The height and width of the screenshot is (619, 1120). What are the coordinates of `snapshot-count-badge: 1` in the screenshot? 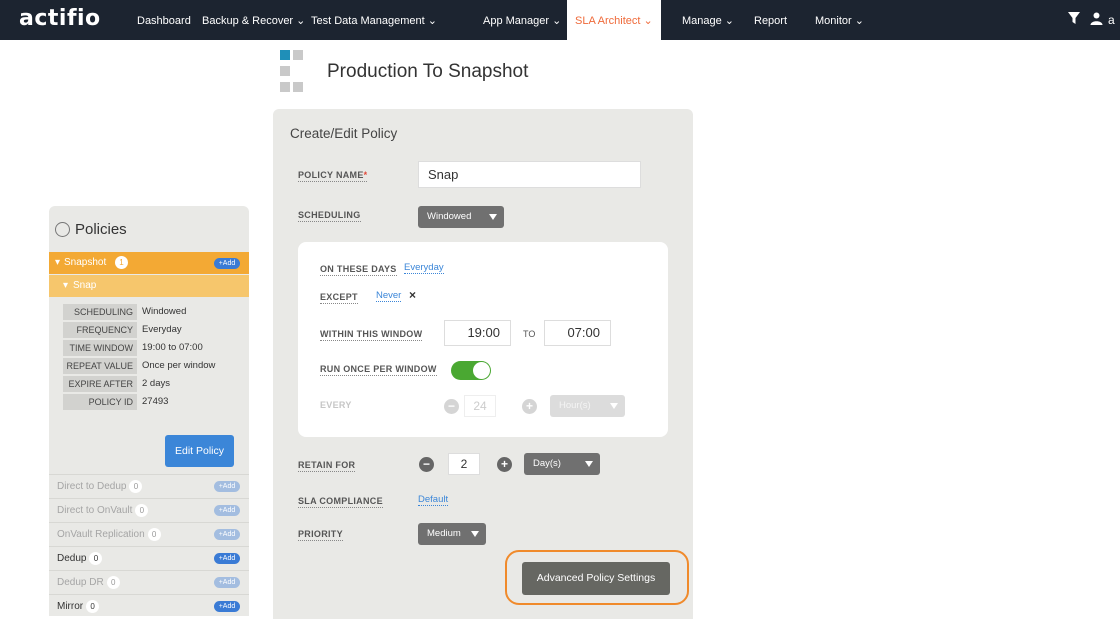 It's located at (121, 262).